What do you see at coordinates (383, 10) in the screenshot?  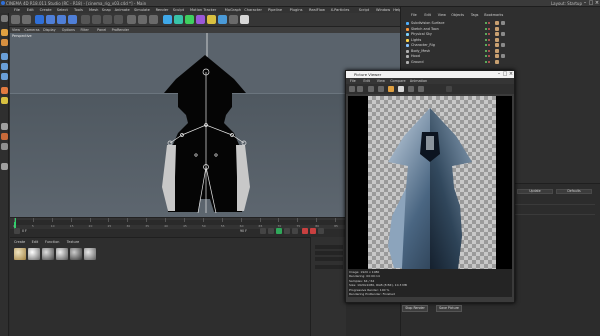 I see `menu-item: Window` at bounding box center [383, 10].